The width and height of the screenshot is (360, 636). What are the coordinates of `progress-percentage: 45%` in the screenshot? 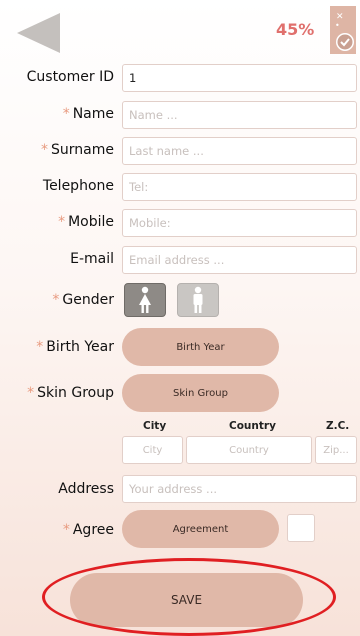 It's located at (295, 29).